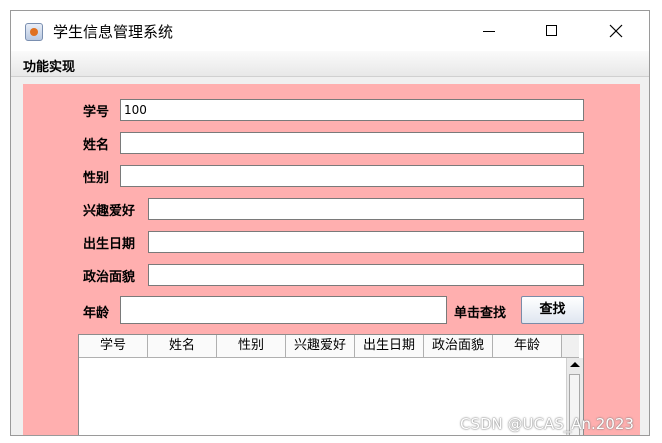  I want to click on close-button, so click(616, 31).